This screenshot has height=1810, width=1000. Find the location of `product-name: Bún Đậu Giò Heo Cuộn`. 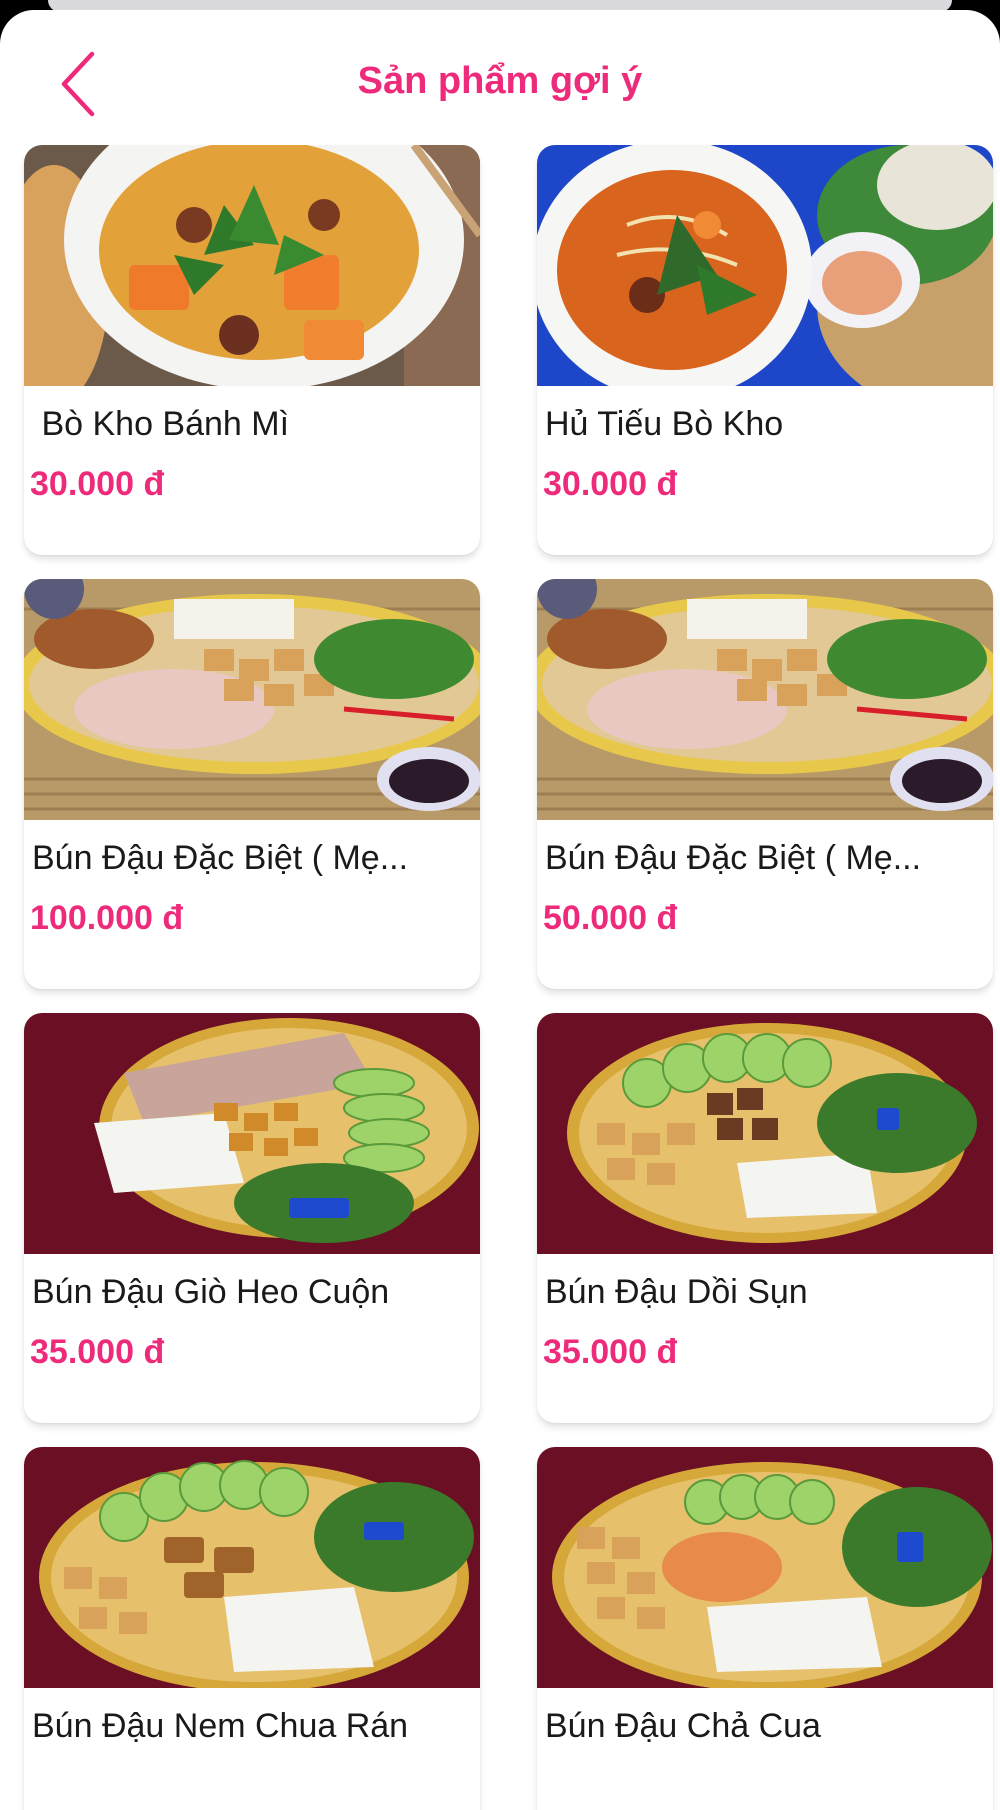

product-name: Bún Đậu Giò Heo Cuộn is located at coordinates (211, 1292).